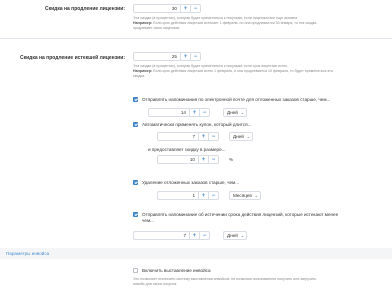 This screenshot has width=392, height=300. I want to click on expiring-reminder-stepper: 7 + −, so click(171, 235).